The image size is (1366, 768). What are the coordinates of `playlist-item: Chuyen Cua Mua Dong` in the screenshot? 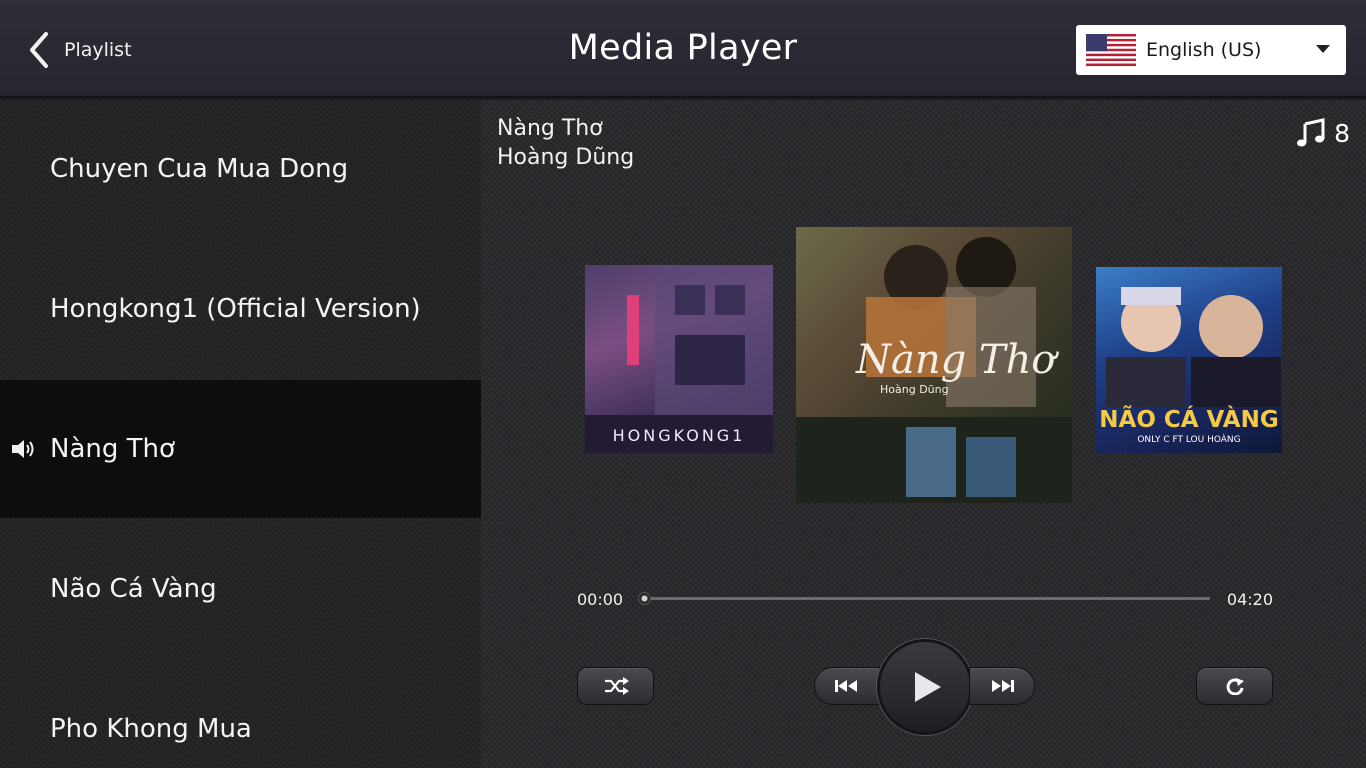 It's located at (240, 169).